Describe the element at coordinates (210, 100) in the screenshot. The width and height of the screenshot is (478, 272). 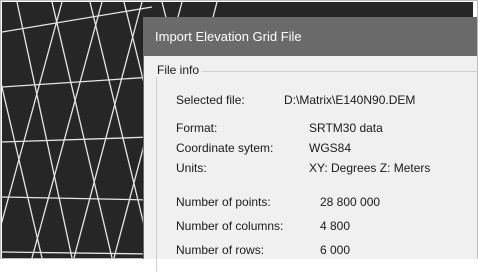
I see `selected-file-label: Selected file:` at that location.